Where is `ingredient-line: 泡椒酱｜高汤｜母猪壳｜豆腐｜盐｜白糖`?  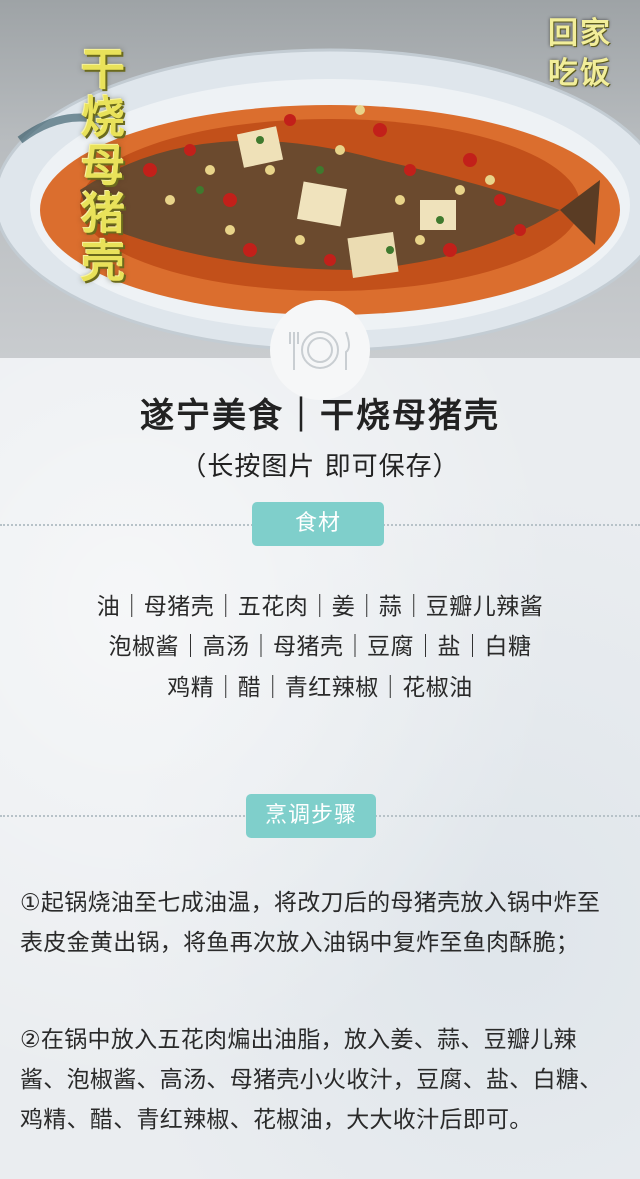
ingredient-line: 泡椒酱｜高汤｜母猪壳｜豆腐｜盐｜白糖 is located at coordinates (320, 647).